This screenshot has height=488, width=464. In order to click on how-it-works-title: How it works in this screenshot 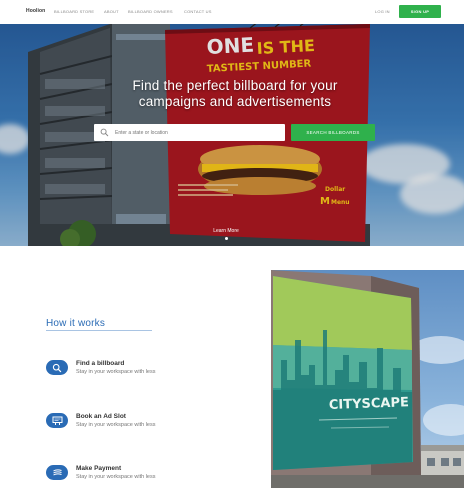, I will do `click(76, 323)`.